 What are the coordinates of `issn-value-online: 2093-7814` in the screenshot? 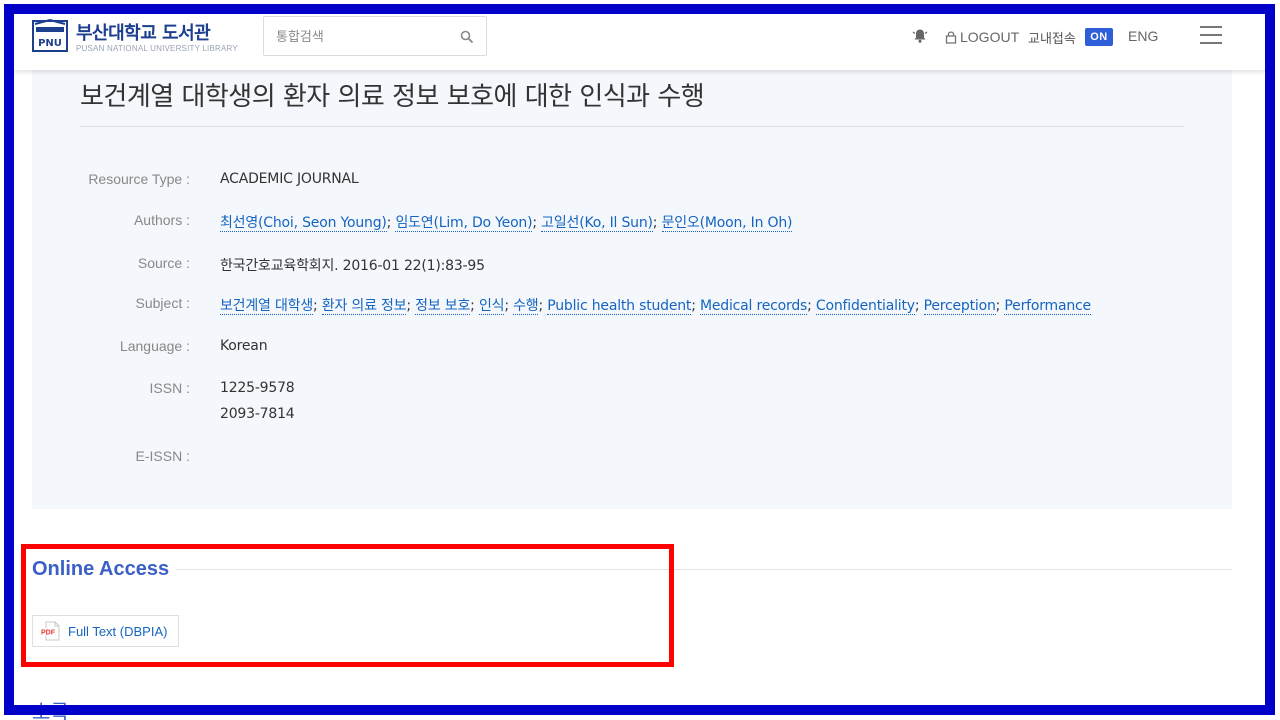 It's located at (257, 414).